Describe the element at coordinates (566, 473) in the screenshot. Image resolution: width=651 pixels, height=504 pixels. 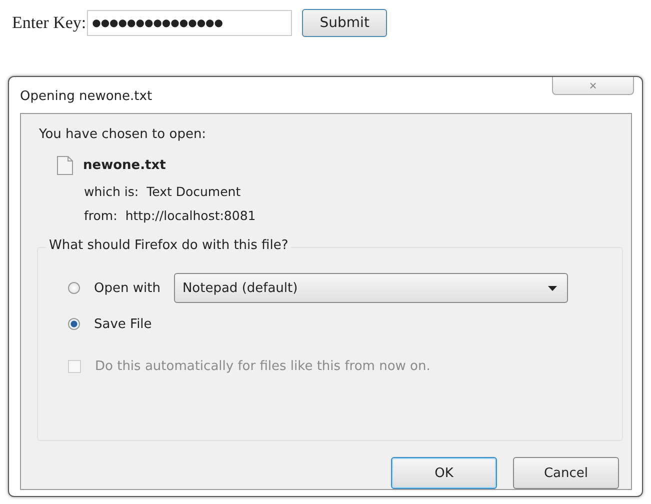
I see `cancel-button: Cancel` at that location.